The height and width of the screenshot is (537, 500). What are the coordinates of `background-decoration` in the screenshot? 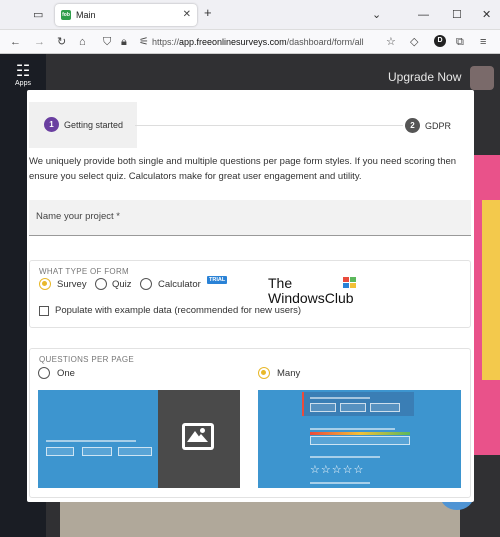 It's located at (491, 290).